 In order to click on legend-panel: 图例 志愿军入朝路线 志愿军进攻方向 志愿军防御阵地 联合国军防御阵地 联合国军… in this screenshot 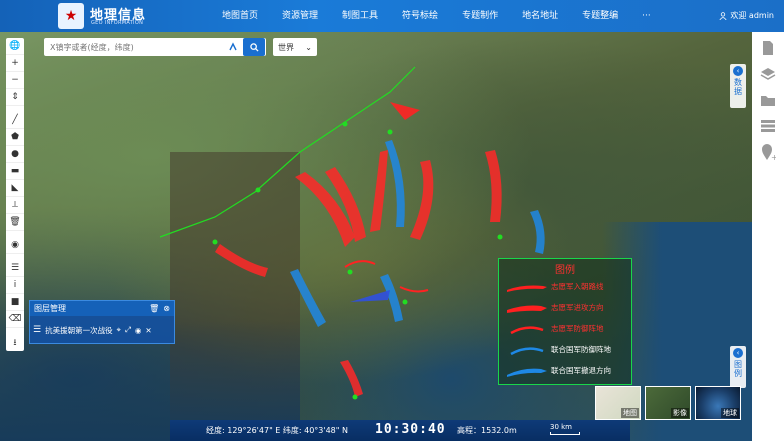, I will do `click(565, 321)`.